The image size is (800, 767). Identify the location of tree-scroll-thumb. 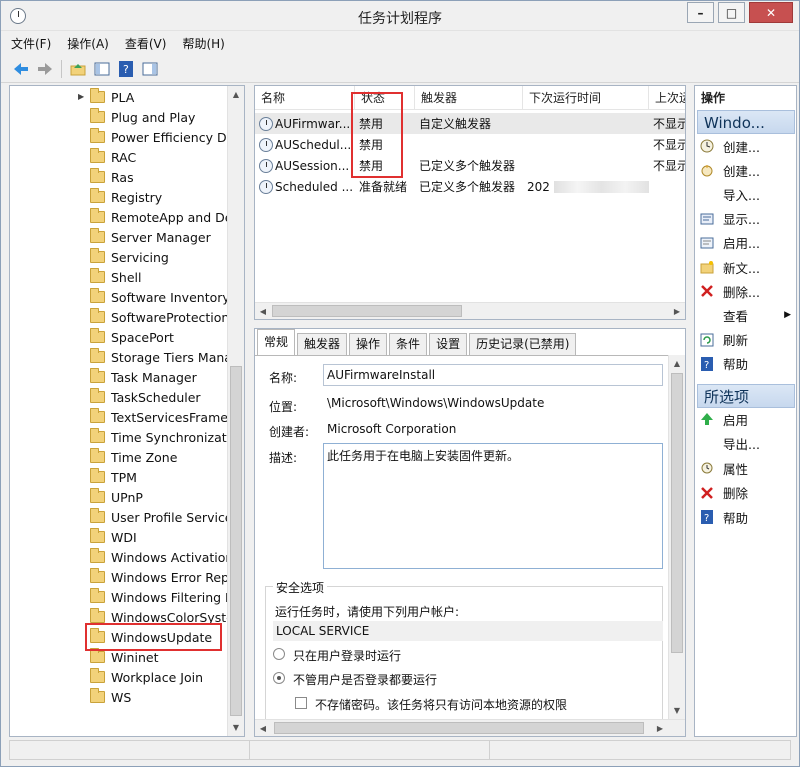
(236, 541).